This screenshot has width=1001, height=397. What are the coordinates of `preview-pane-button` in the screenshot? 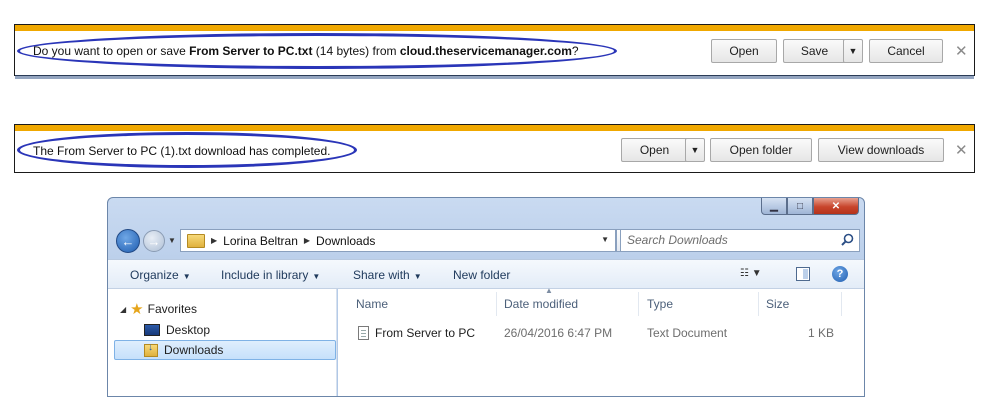 It's located at (803, 274).